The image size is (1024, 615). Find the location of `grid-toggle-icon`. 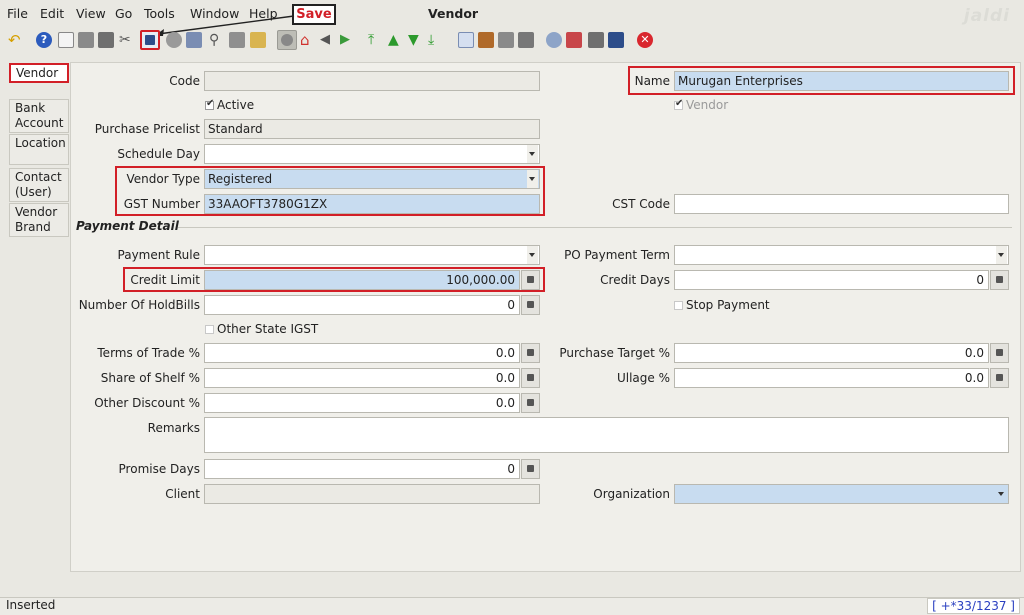

grid-toggle-icon is located at coordinates (287, 40).